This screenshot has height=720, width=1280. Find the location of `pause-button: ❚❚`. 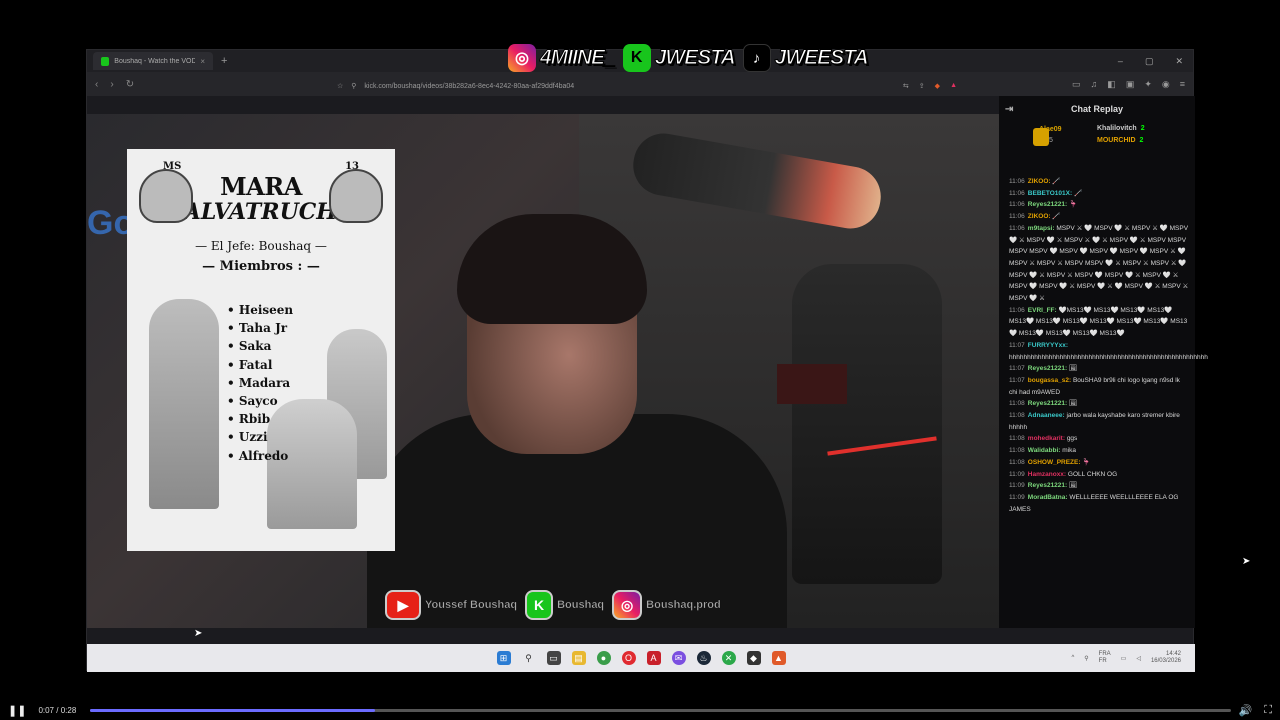

pause-button: ❚❚ is located at coordinates (17, 710).